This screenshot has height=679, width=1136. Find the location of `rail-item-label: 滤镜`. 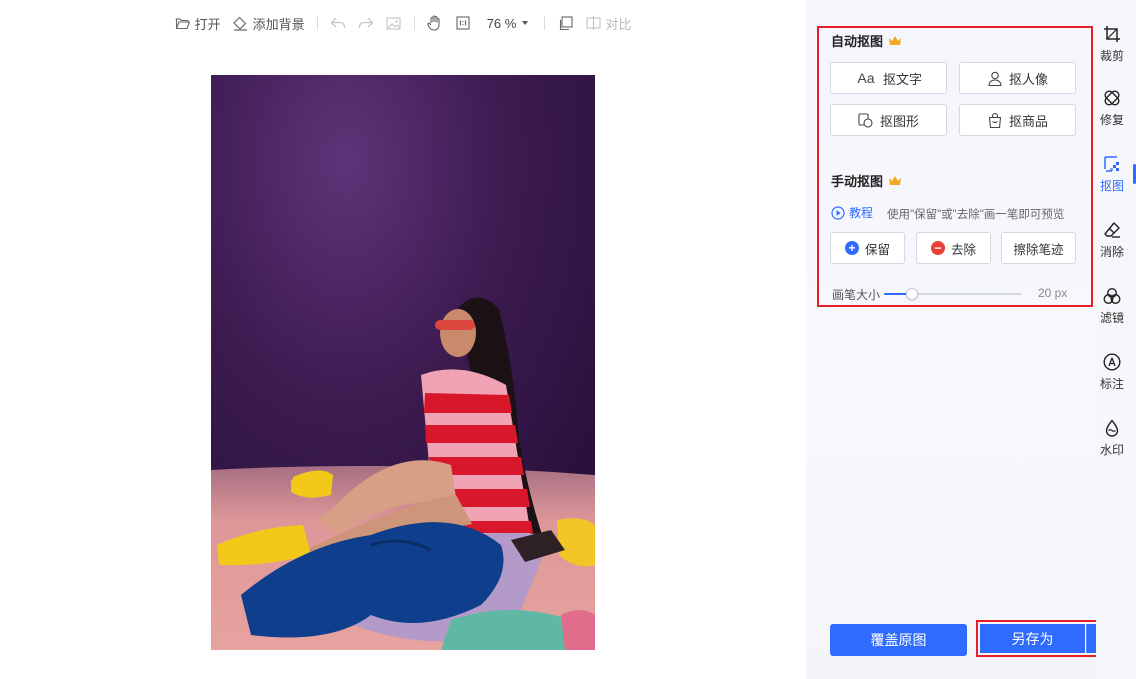

rail-item-label: 滤镜 is located at coordinates (1111, 318).